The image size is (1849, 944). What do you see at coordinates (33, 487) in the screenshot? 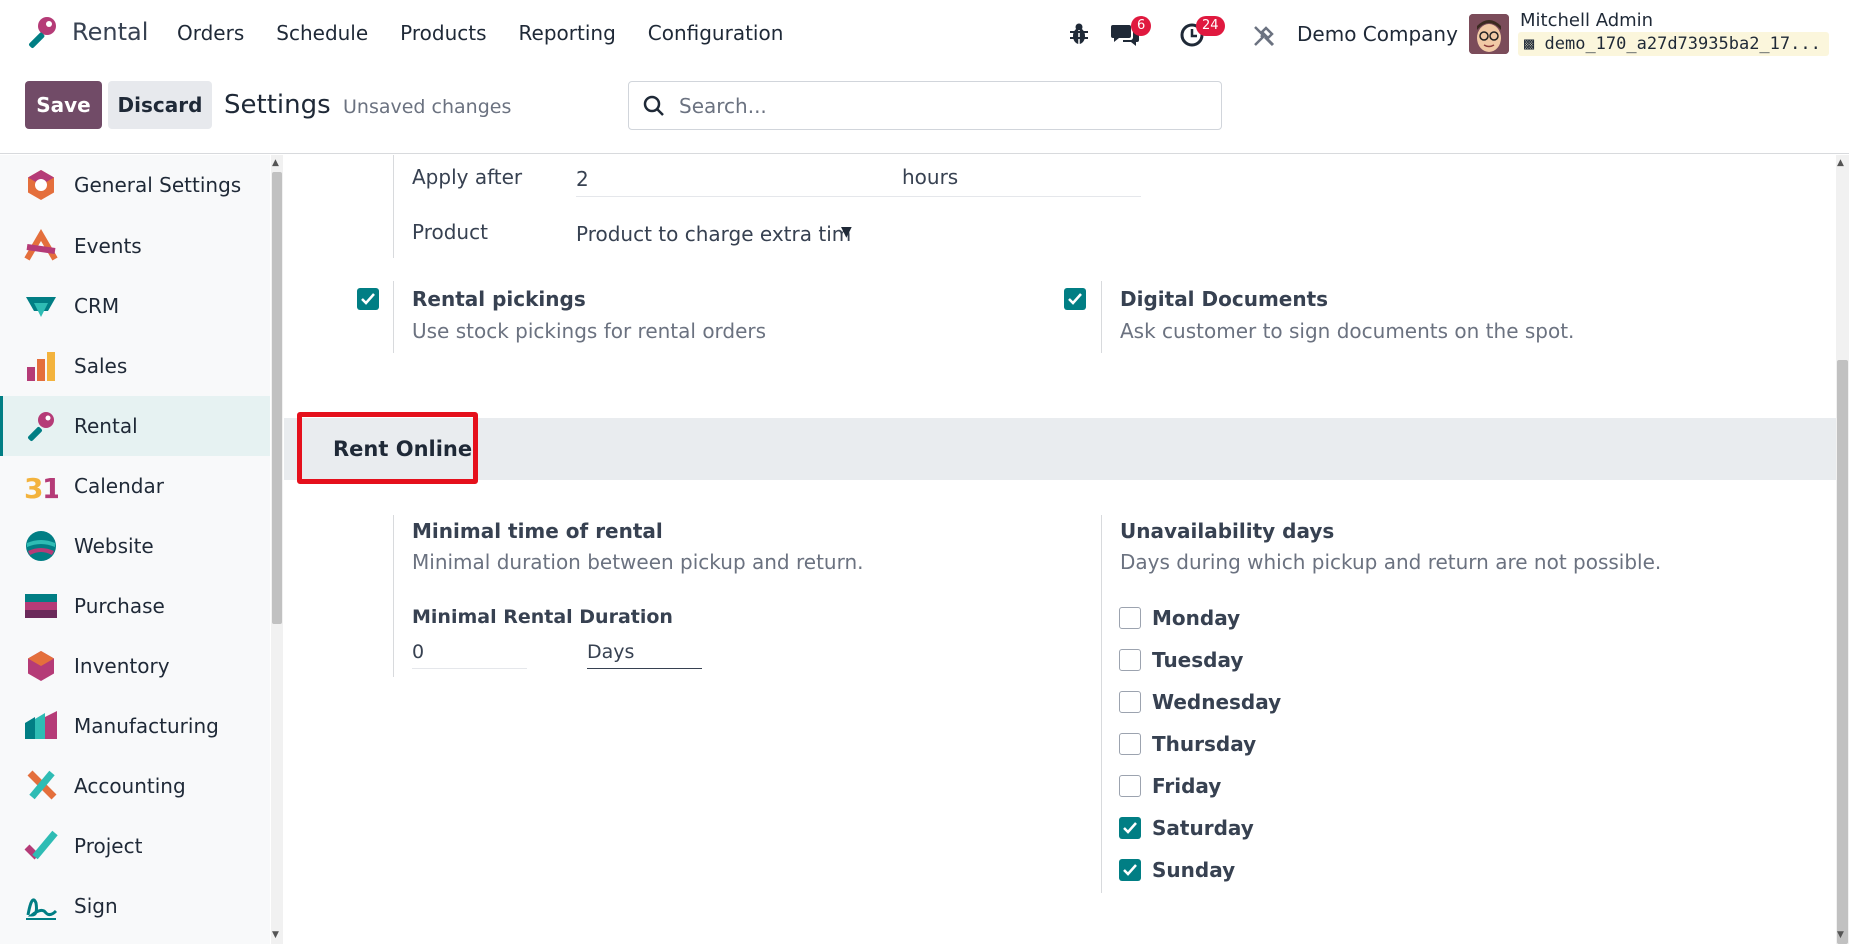
I see `svg-text: 3` at bounding box center [33, 487].